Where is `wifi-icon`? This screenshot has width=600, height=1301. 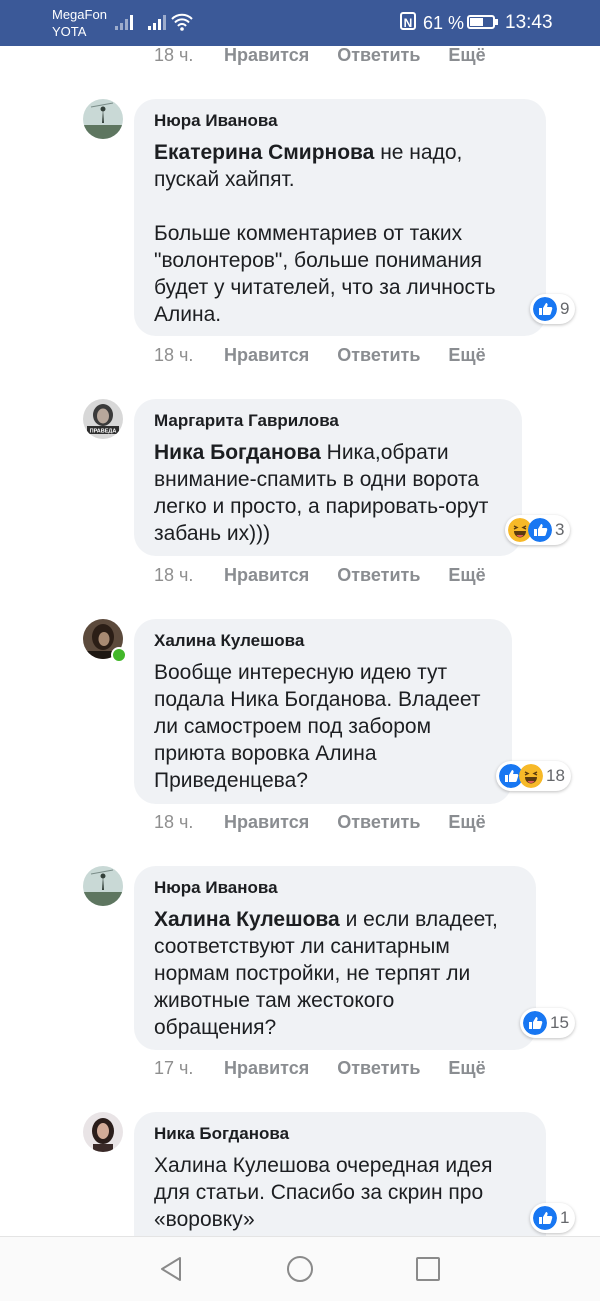 wifi-icon is located at coordinates (182, 22).